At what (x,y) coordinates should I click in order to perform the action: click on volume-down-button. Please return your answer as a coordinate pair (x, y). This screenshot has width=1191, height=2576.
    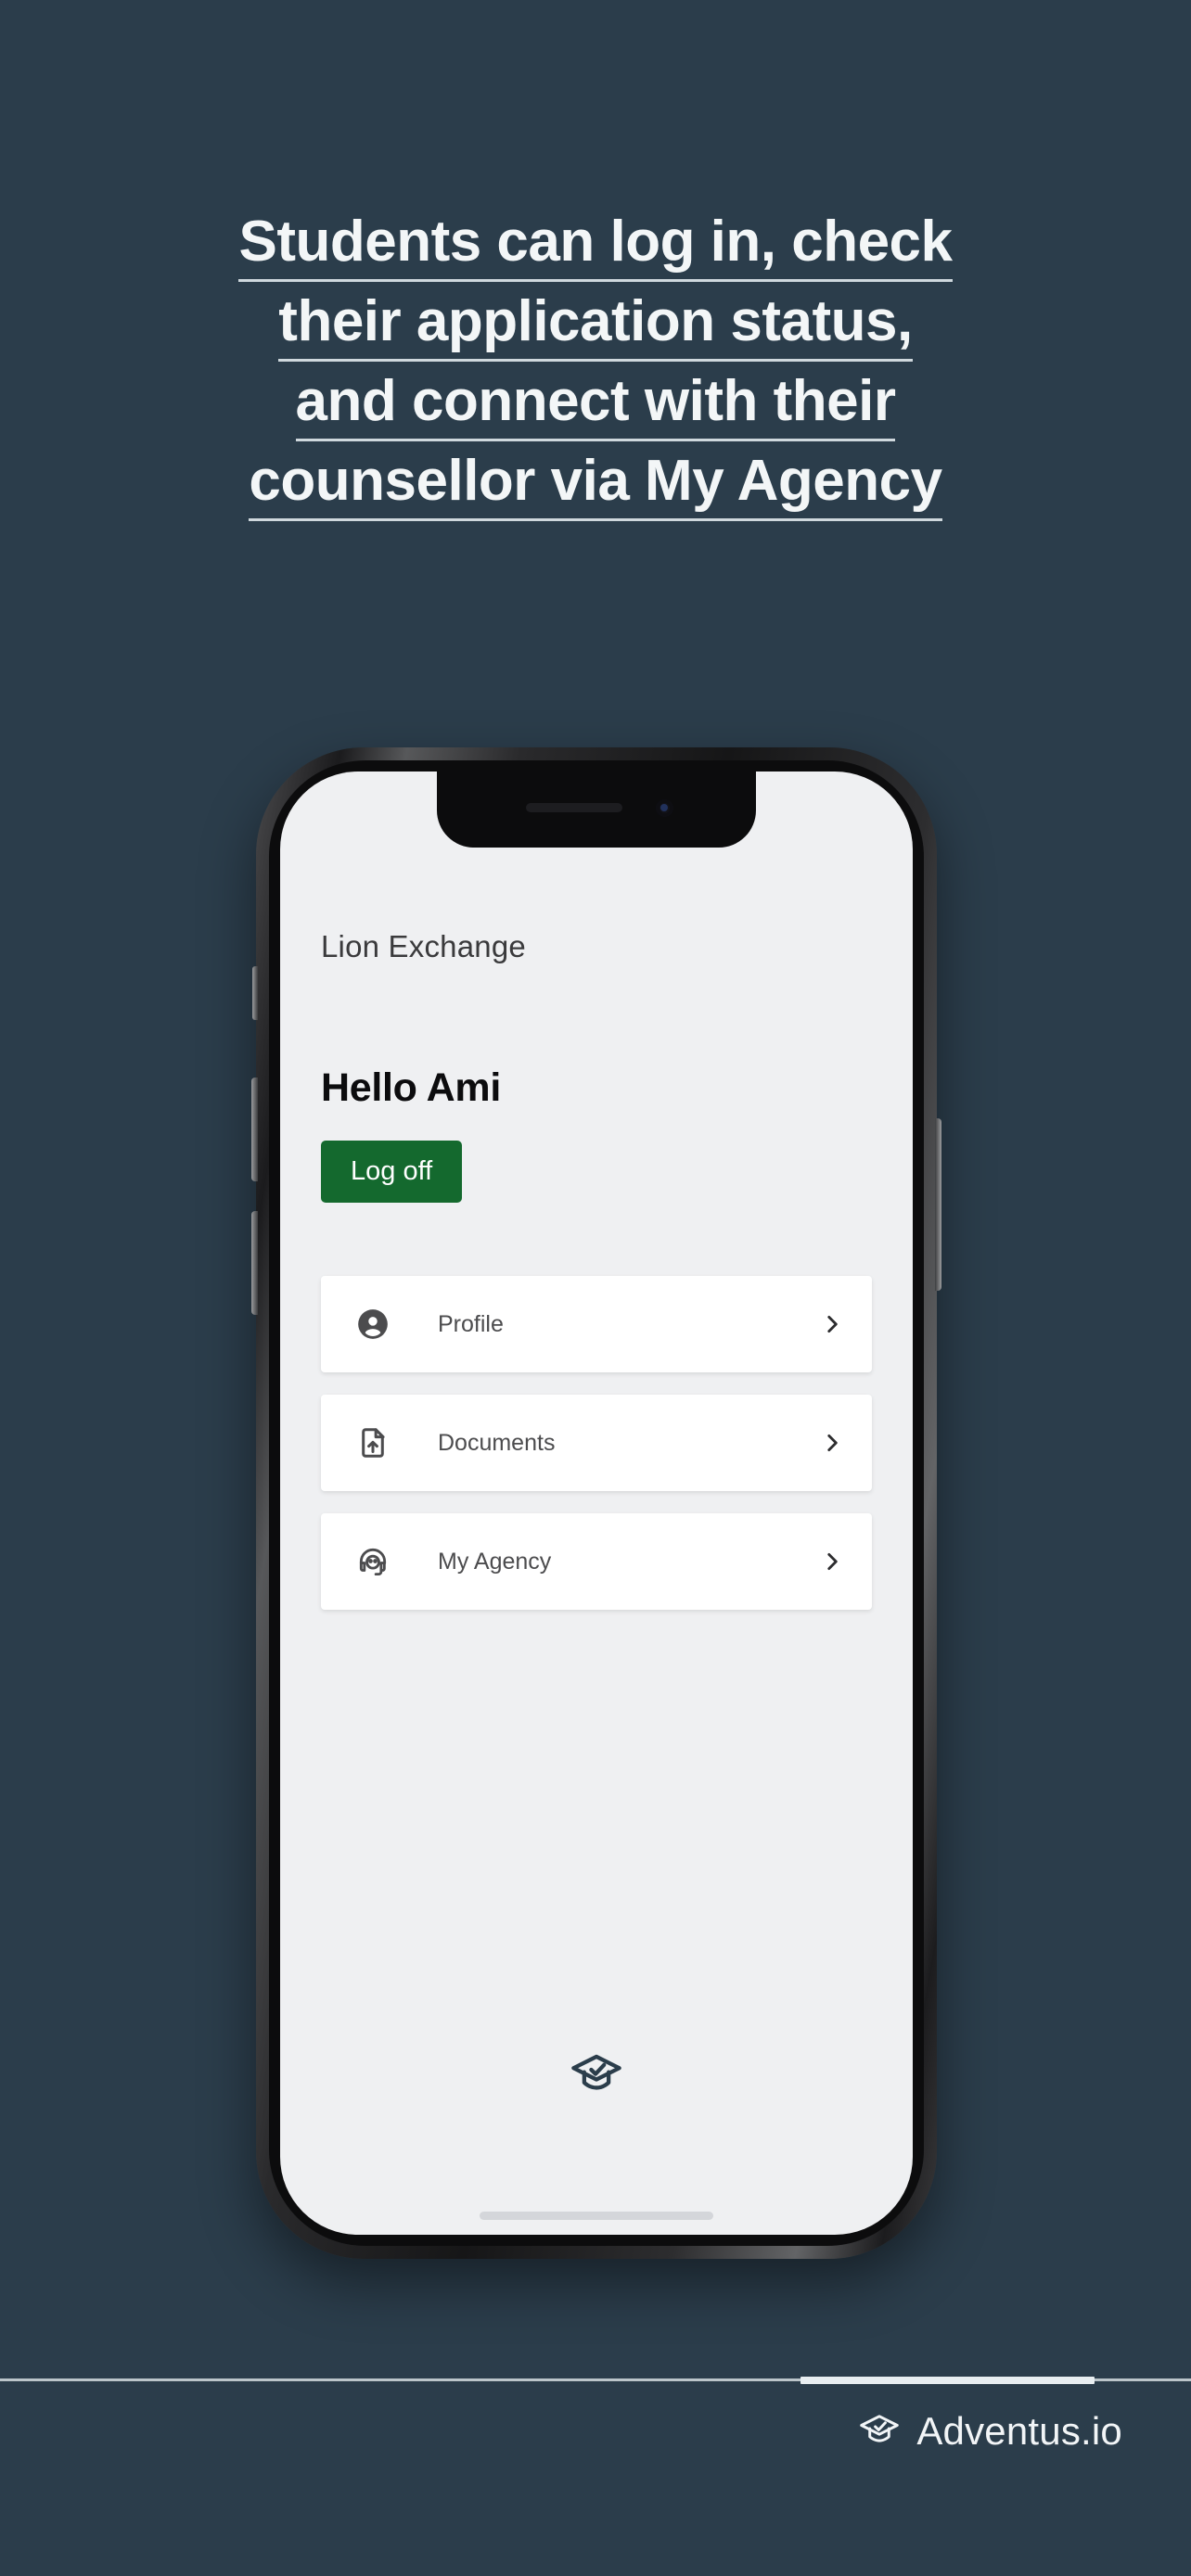
    Looking at the image, I should click on (254, 1263).